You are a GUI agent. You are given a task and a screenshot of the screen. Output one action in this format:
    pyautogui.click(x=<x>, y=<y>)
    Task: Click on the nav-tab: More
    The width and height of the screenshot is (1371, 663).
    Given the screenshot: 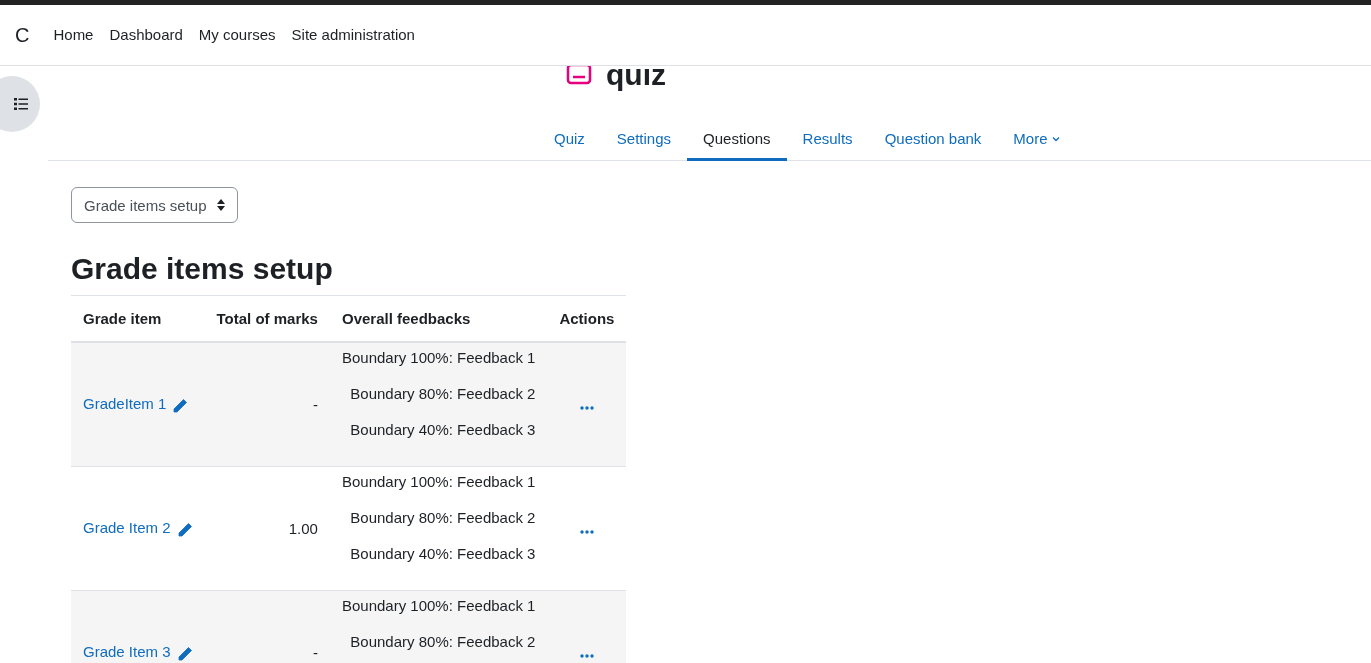 What is the action you would take?
    pyautogui.click(x=1036, y=140)
    